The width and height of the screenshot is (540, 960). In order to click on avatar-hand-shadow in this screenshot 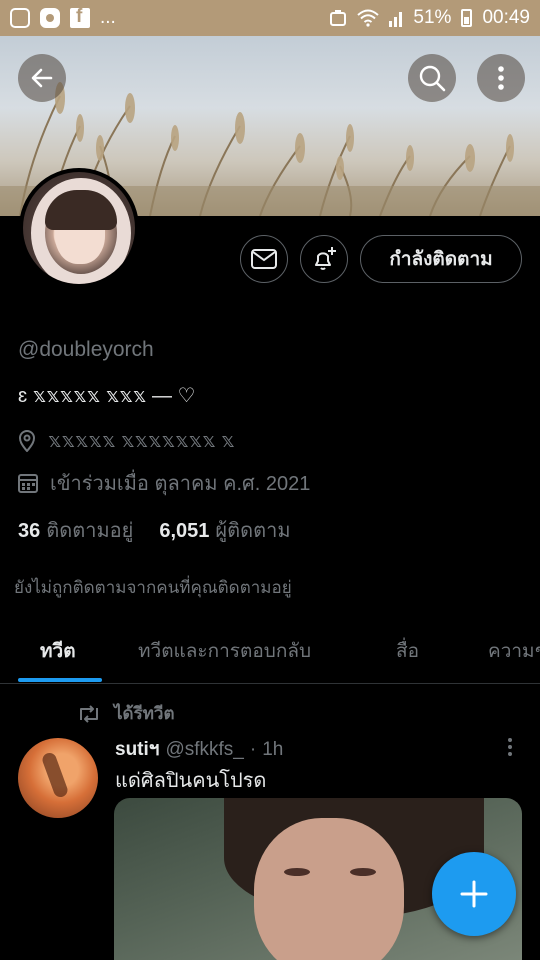, I will do `click(55, 775)`.